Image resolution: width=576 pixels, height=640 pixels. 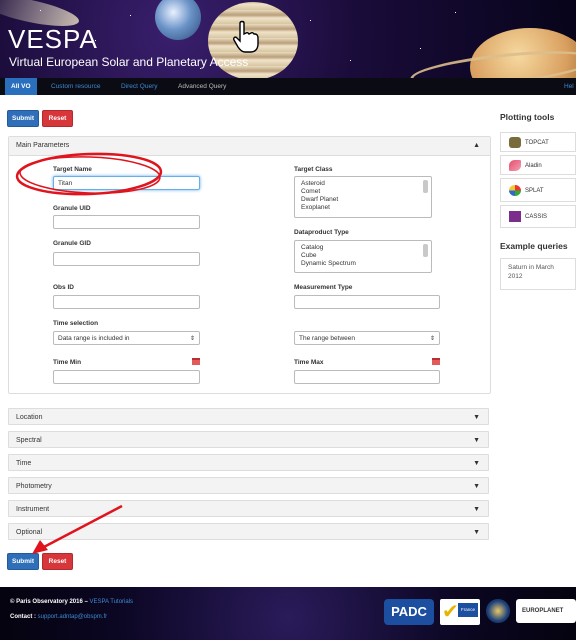 What do you see at coordinates (363, 208) in the screenshot?
I see `list-item: Exoplanet` at bounding box center [363, 208].